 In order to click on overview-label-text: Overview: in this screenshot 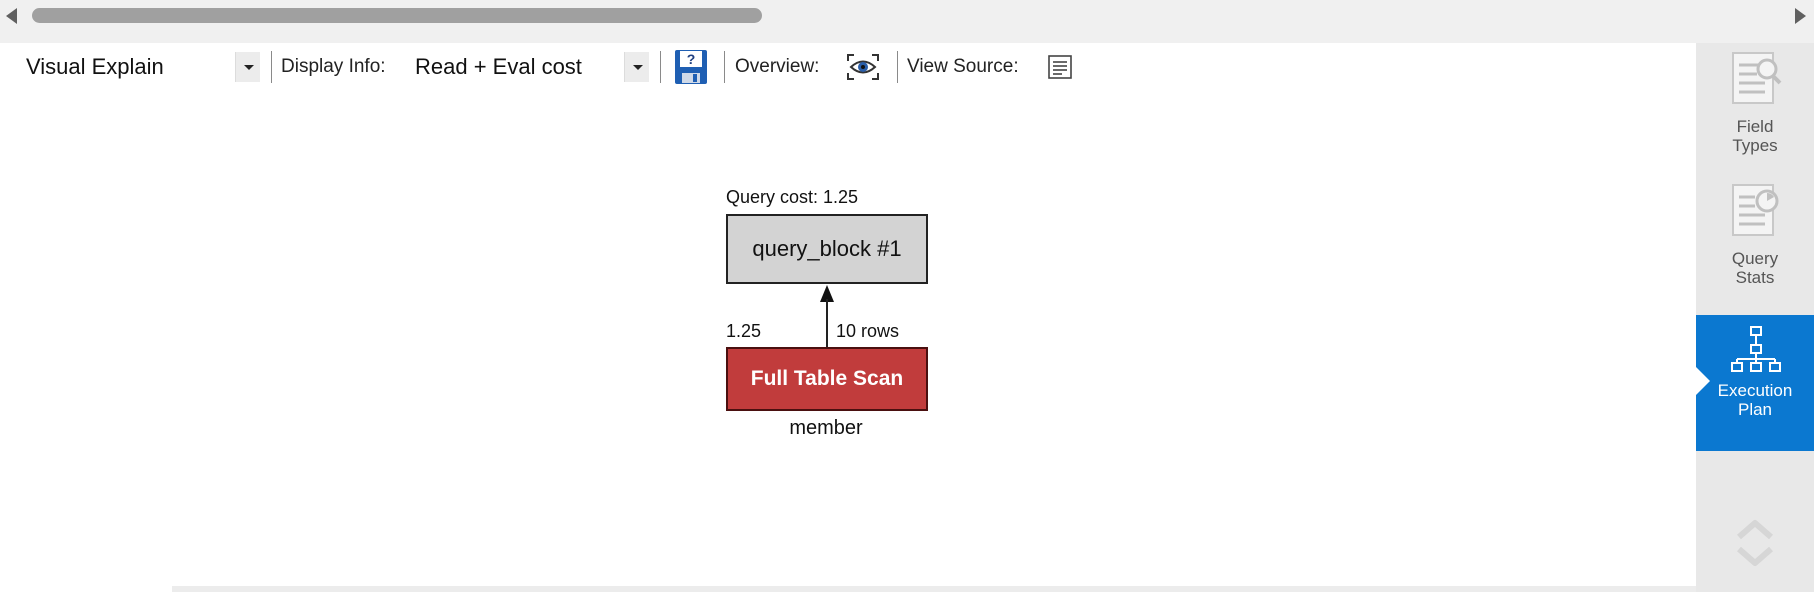, I will do `click(777, 66)`.